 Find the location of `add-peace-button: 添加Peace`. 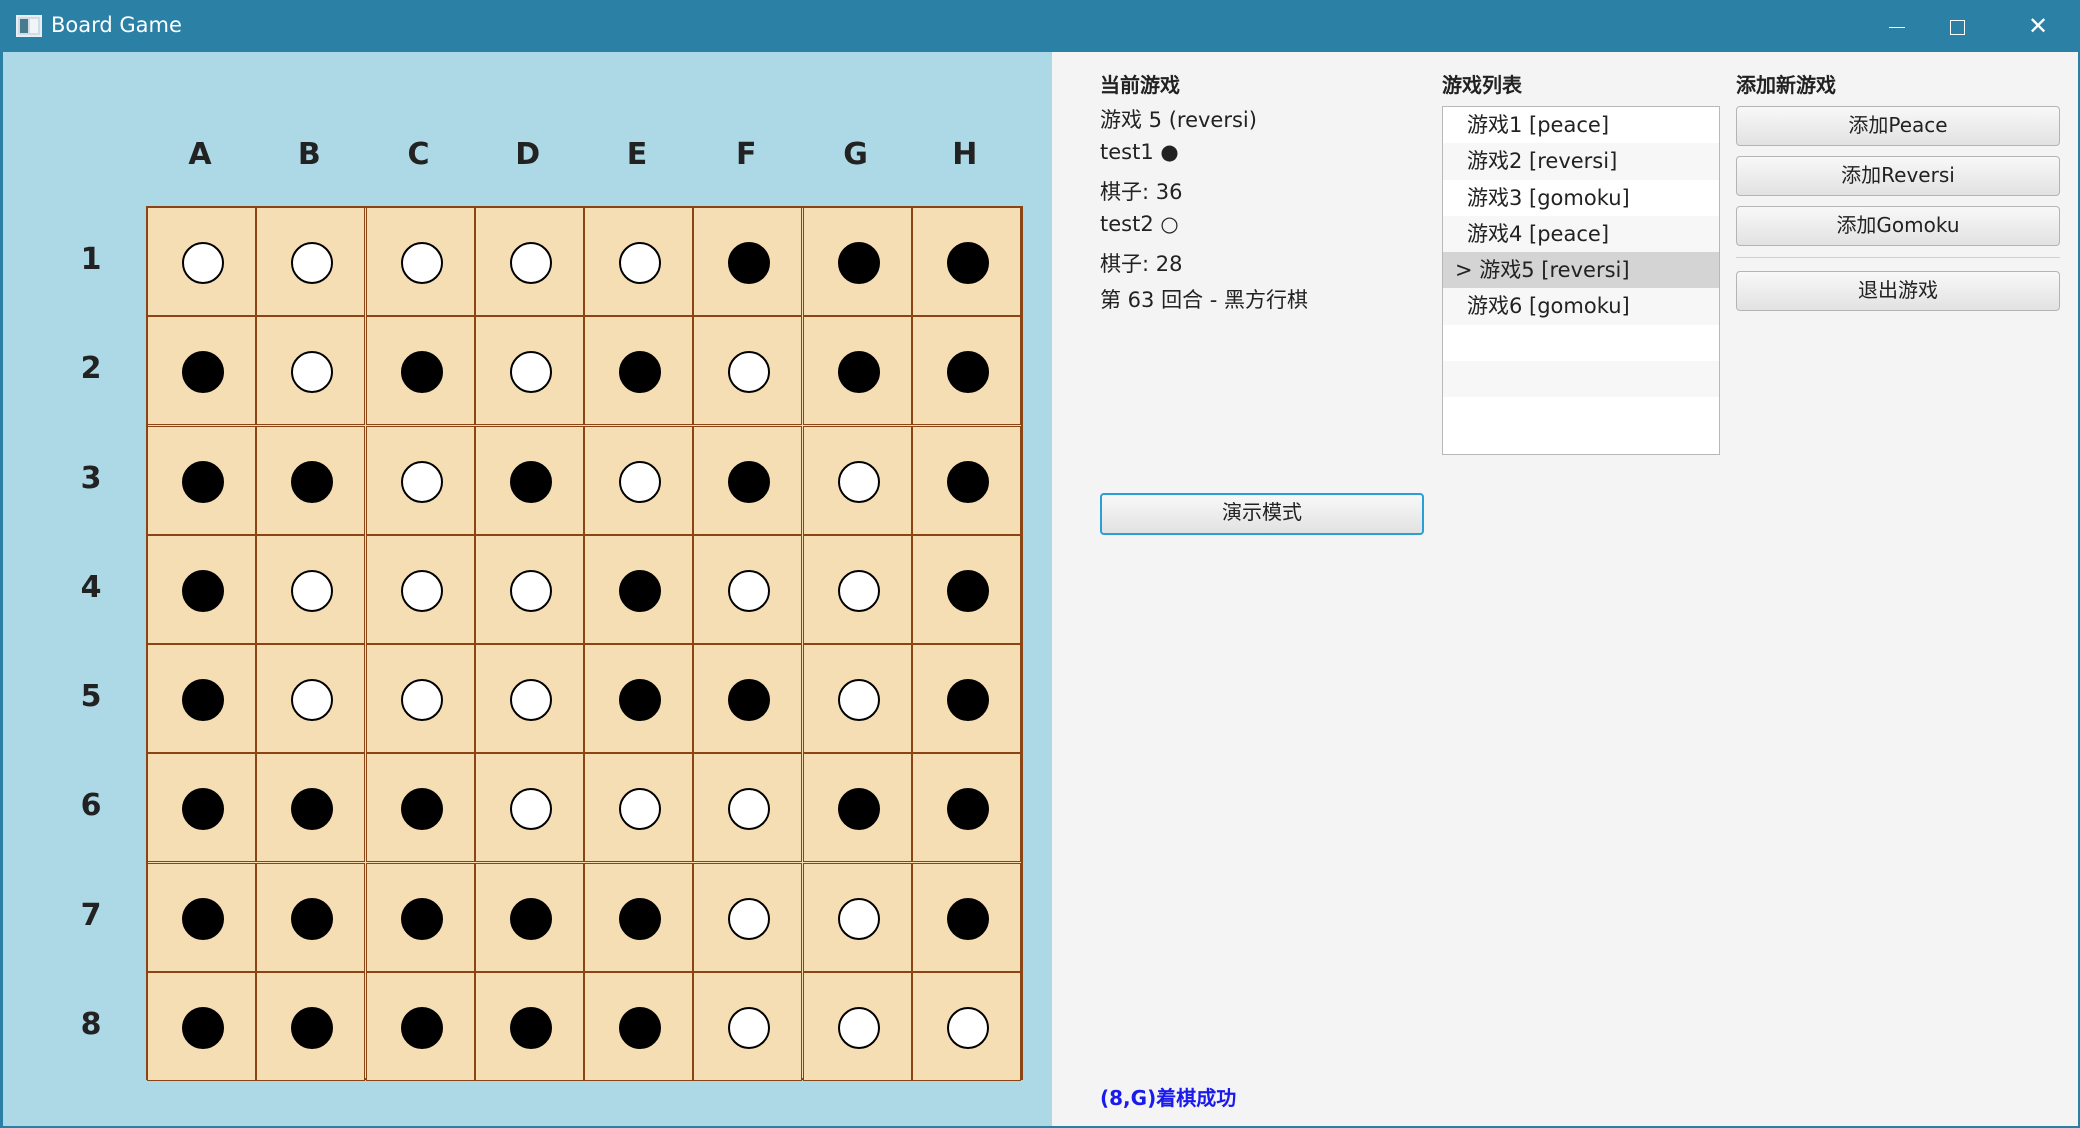

add-peace-button: 添加Peace is located at coordinates (1898, 126).